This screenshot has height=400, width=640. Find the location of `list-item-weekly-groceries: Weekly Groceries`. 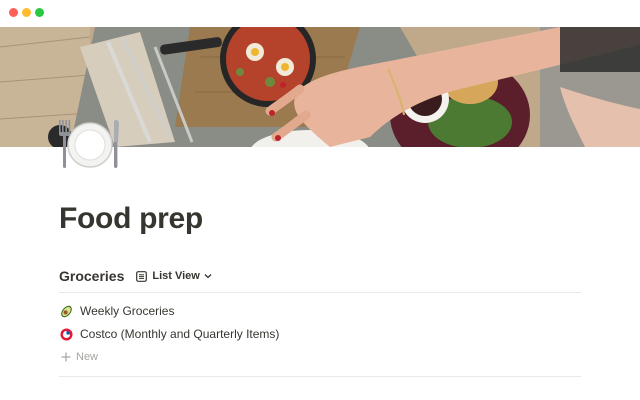

list-item-weekly-groceries: Weekly Groceries is located at coordinates (320, 311).